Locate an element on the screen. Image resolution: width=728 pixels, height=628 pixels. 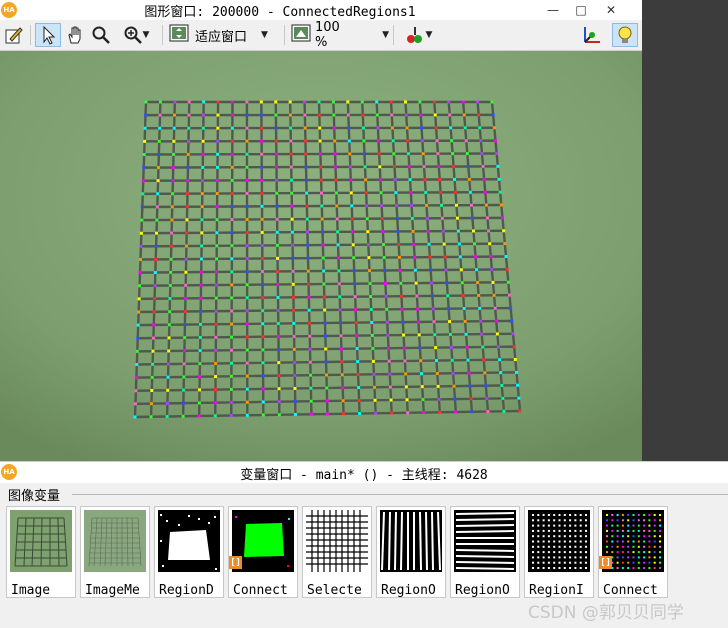
close-button: ✕ is located at coordinates (611, 10).